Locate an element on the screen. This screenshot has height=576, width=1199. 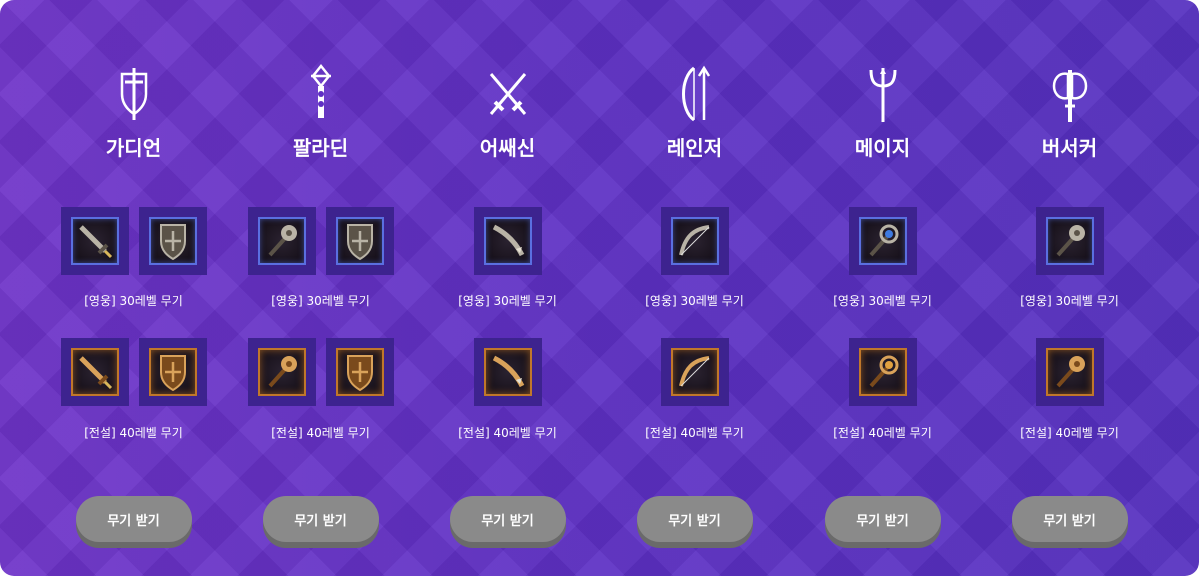
spiked-club-icon is located at coordinates (1069, 241).